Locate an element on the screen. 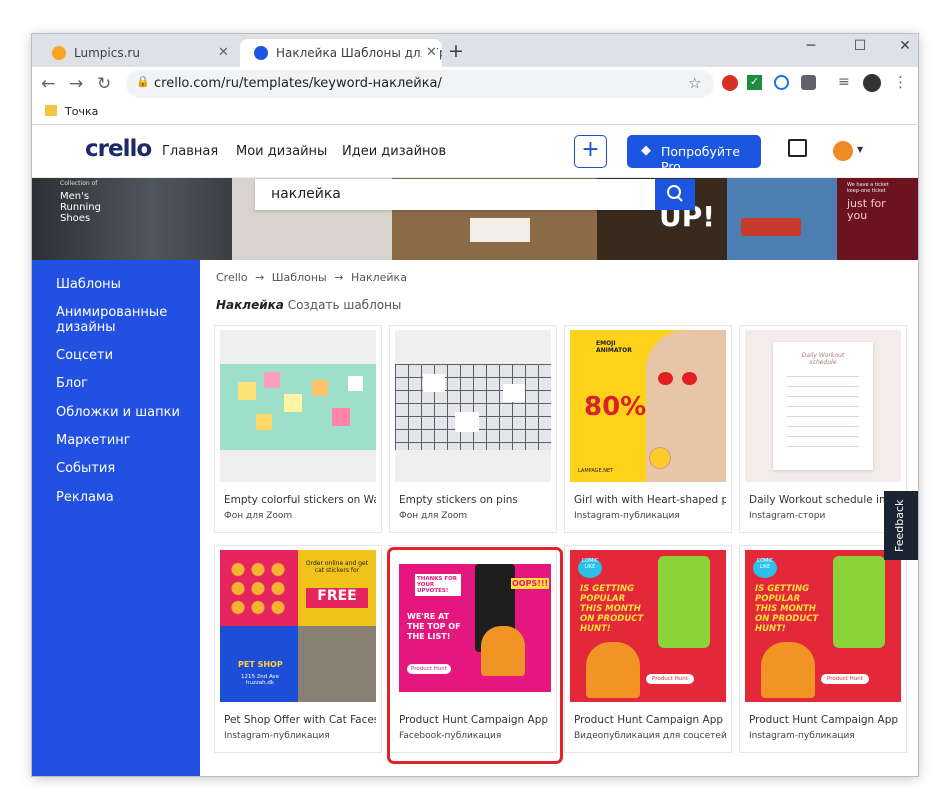  sidebar-item-events: События is located at coordinates (85, 468).